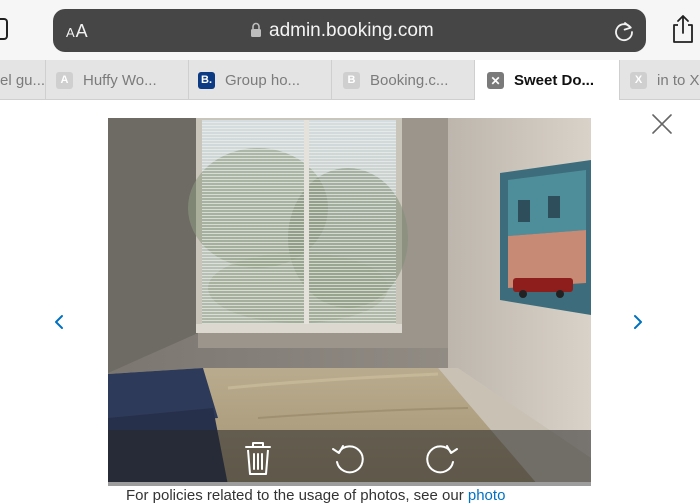 The image size is (700, 504). Describe the element at coordinates (4, 29) in the screenshot. I see `sidebar-icon` at that location.